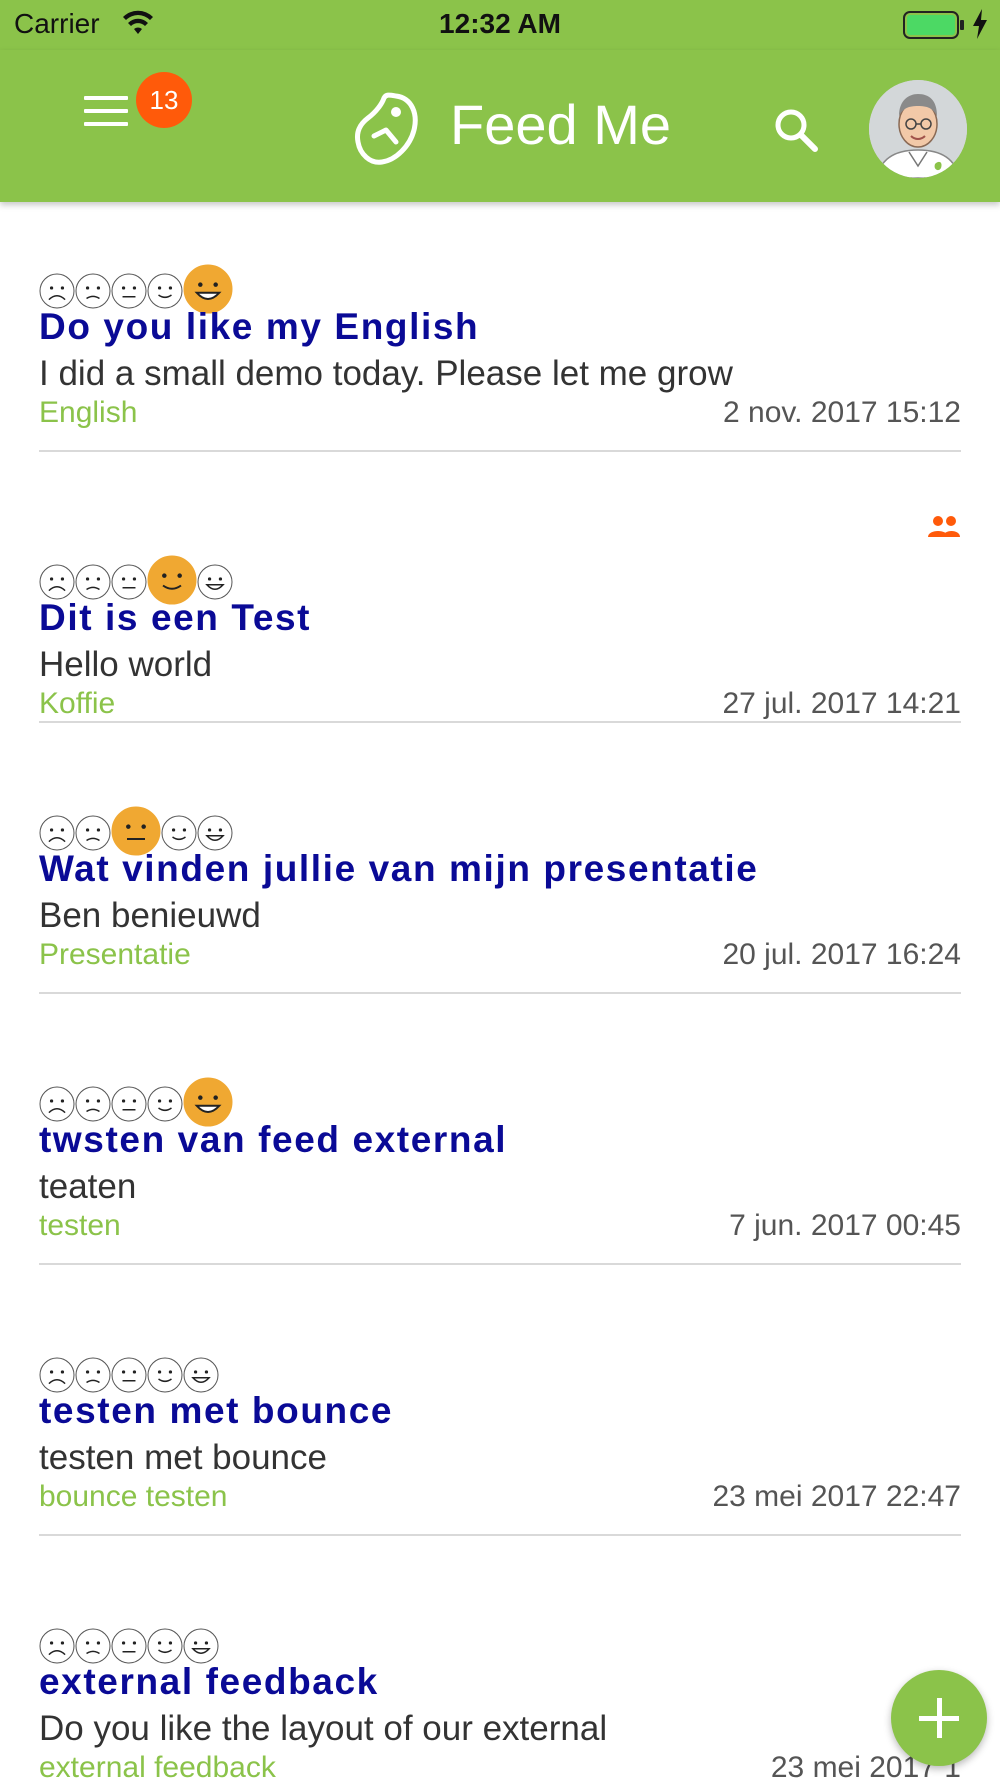 Image resolution: width=1000 pixels, height=1778 pixels. Describe the element at coordinates (150, 915) in the screenshot. I see `feed-description: Ben benieuwd` at that location.